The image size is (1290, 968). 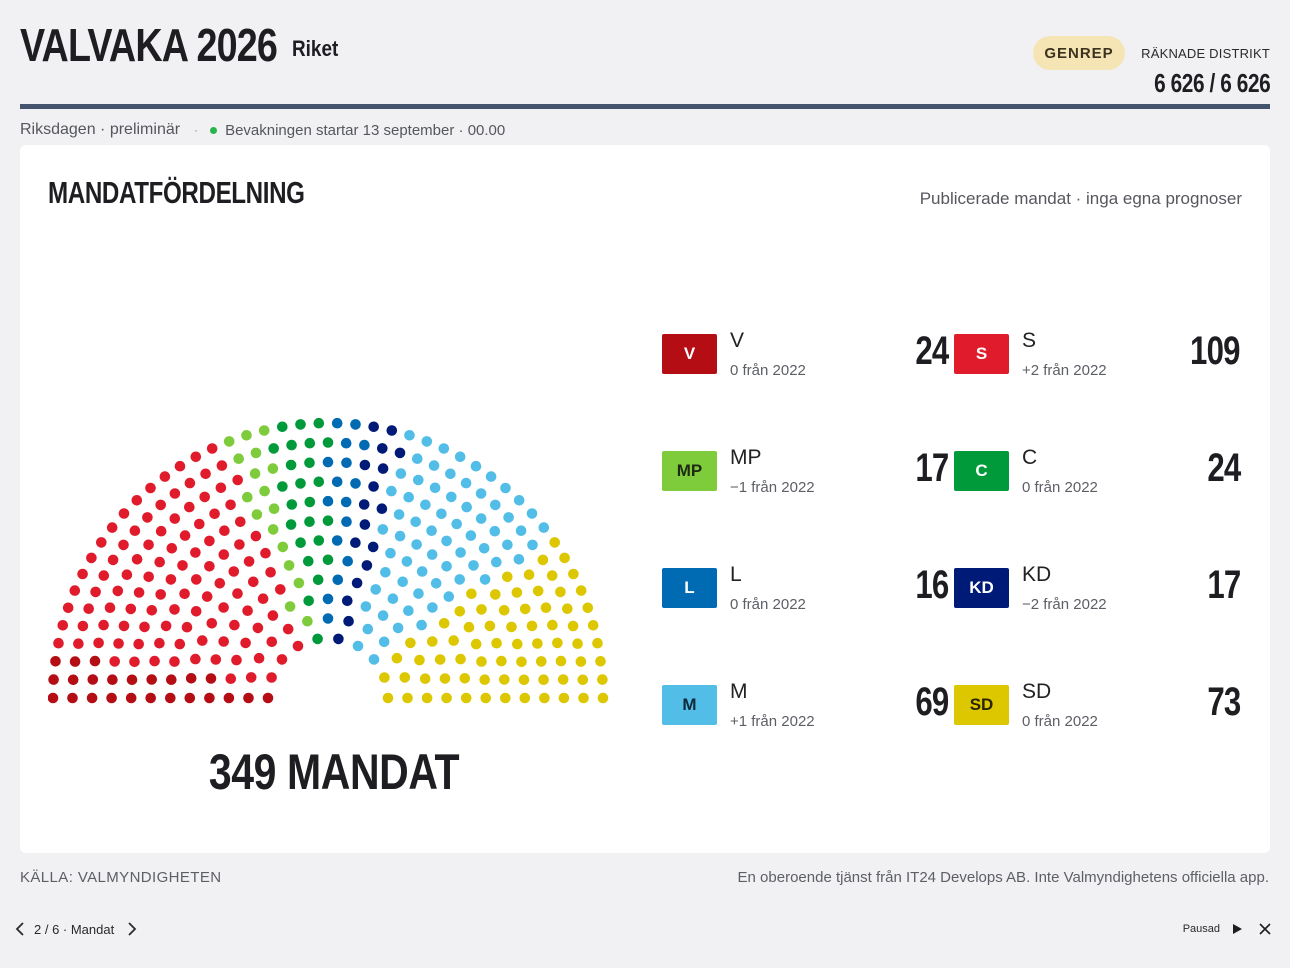 I want to click on party-seat-count: 69, so click(x=931, y=702).